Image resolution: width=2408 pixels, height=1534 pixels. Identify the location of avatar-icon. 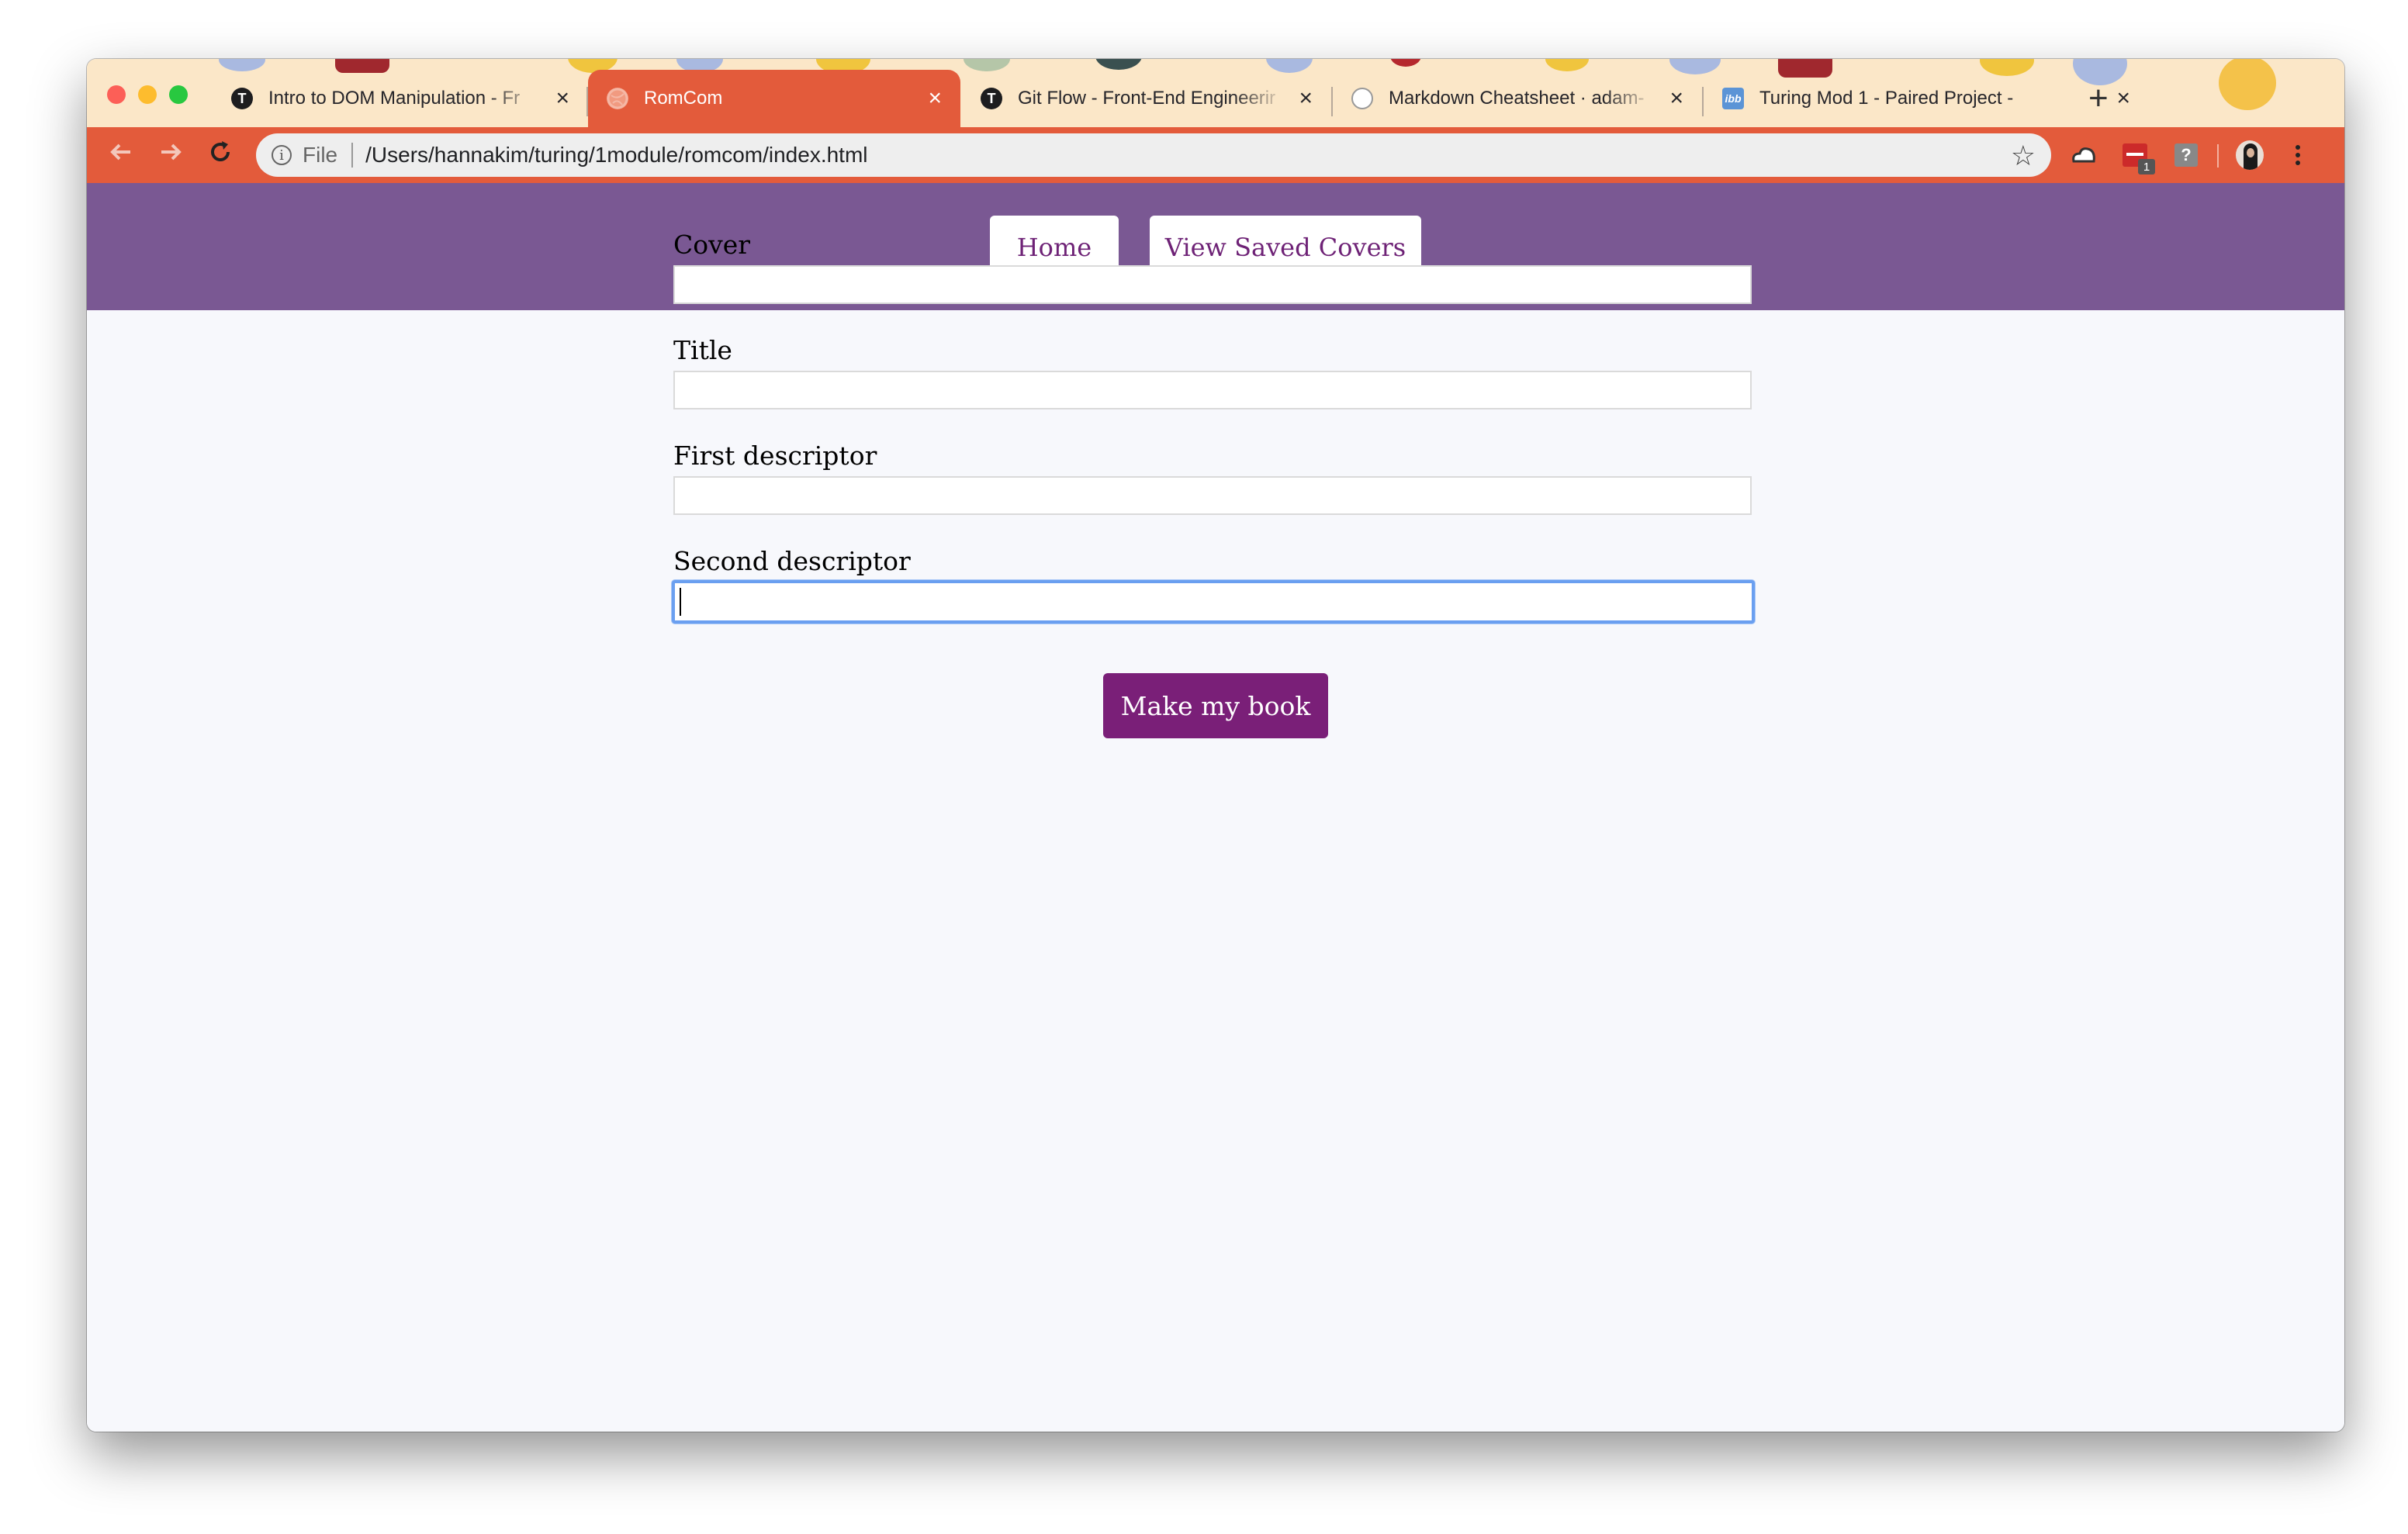
(2250, 155).